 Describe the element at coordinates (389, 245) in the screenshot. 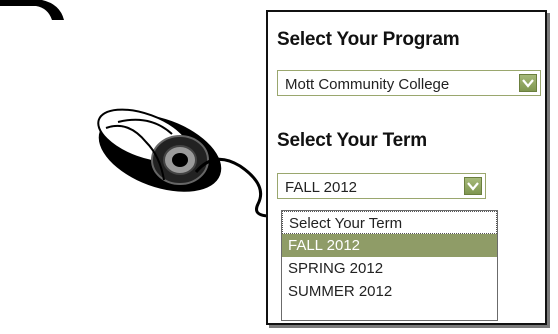

I see `term-option-highlighted: FALL 2012` at that location.